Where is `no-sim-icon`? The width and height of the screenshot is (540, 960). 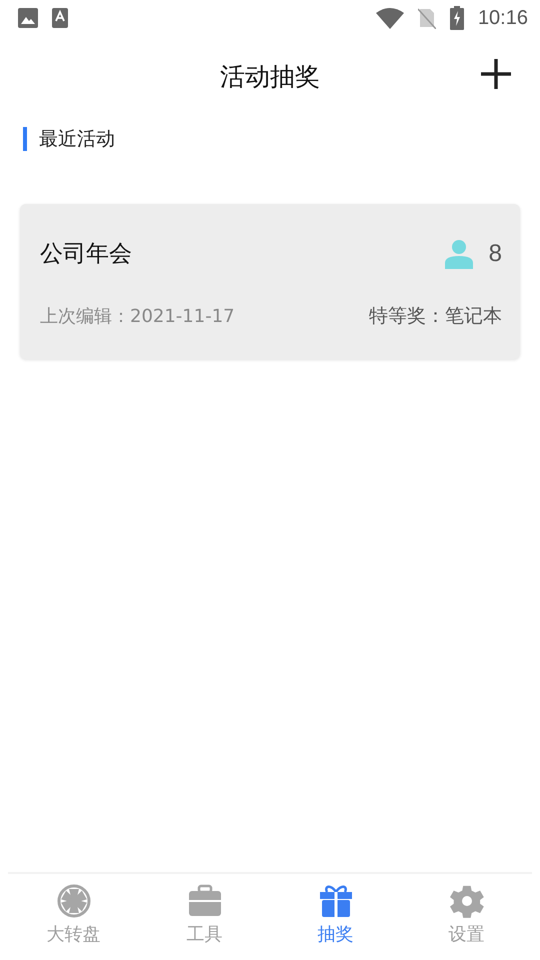 no-sim-icon is located at coordinates (427, 18).